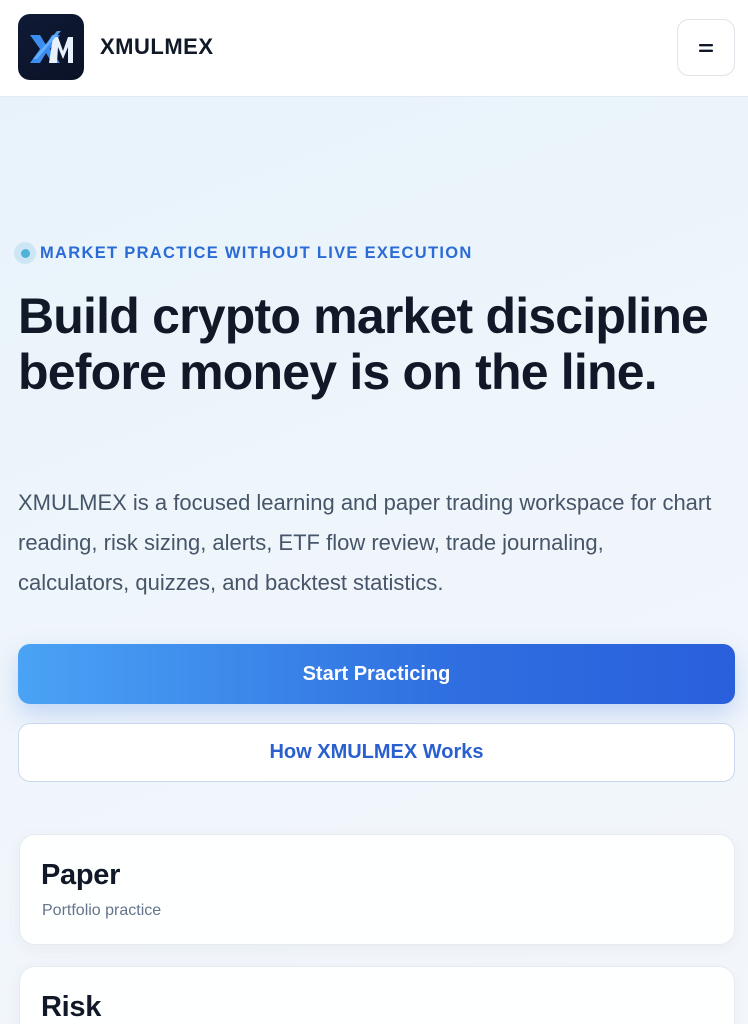  What do you see at coordinates (256, 252) in the screenshot?
I see `eyebrow-text: MARKET PRACTICE WITHOUT LIVE EXECUTION` at bounding box center [256, 252].